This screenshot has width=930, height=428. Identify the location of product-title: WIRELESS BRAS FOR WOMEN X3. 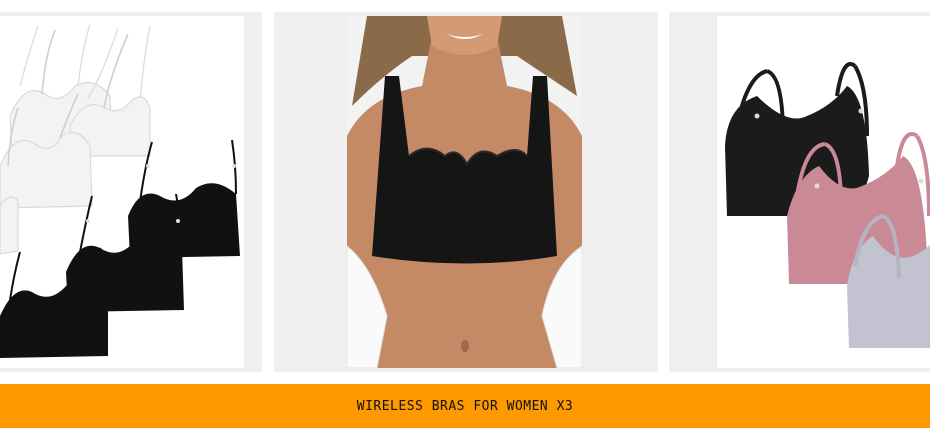
(465, 406).